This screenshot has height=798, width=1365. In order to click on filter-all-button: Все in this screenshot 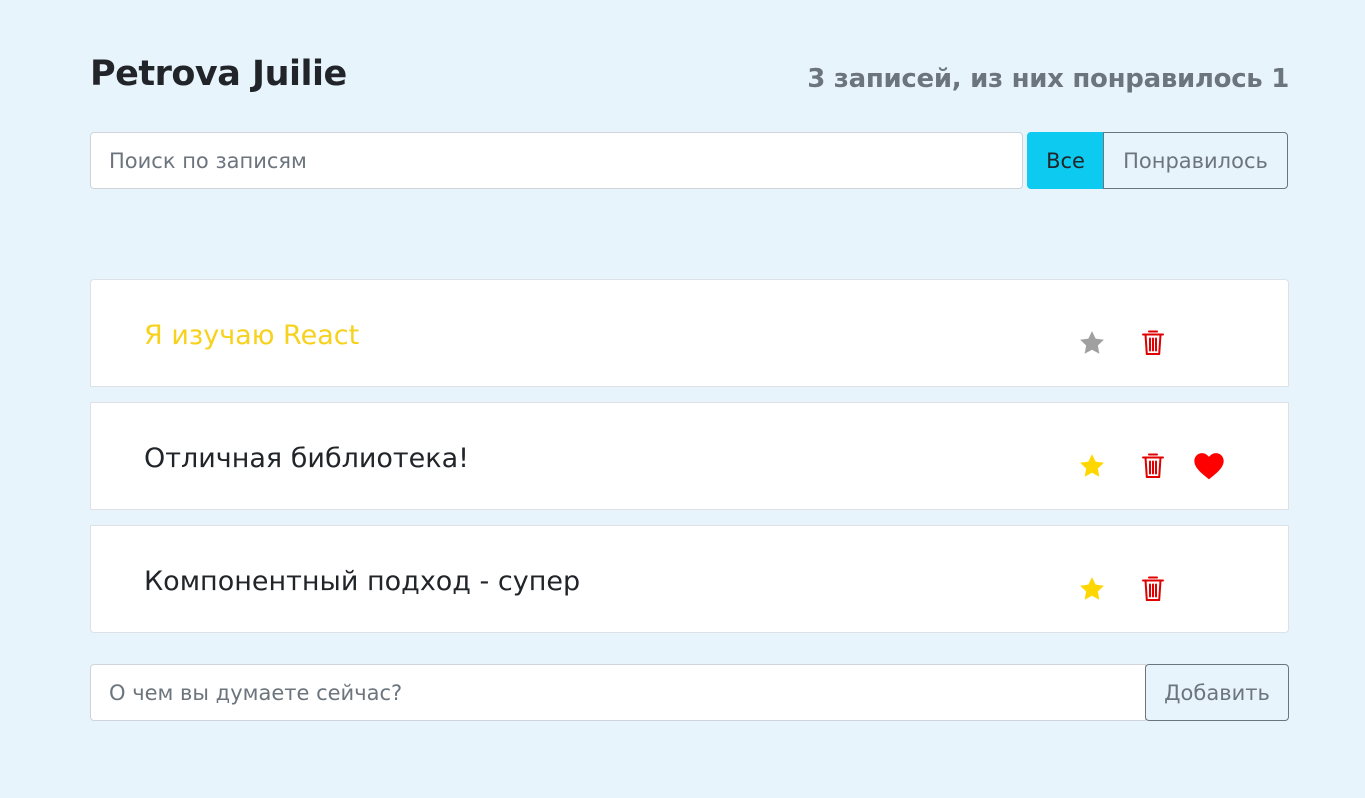, I will do `click(1065, 160)`.